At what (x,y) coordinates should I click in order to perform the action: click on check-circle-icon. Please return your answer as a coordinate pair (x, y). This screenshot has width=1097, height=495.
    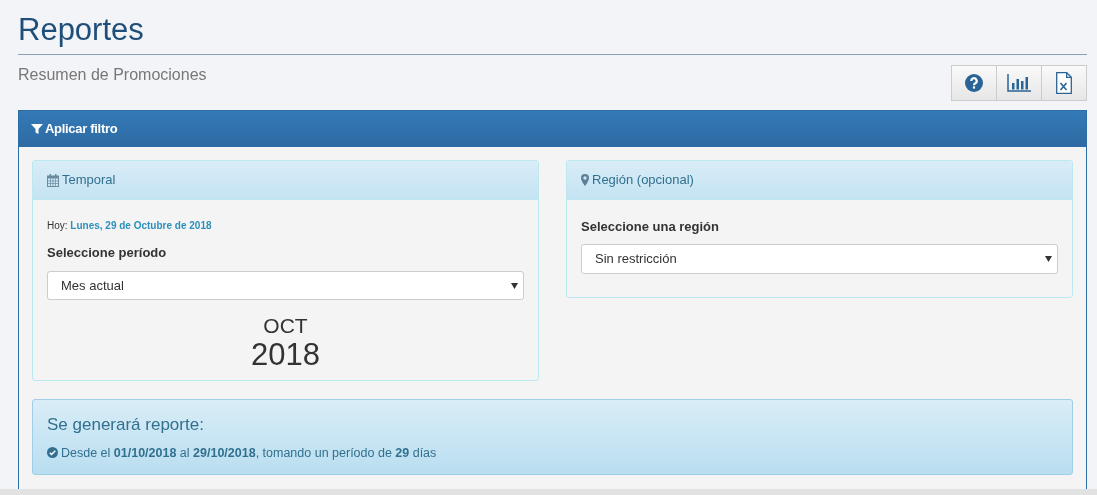
    Looking at the image, I should click on (52, 453).